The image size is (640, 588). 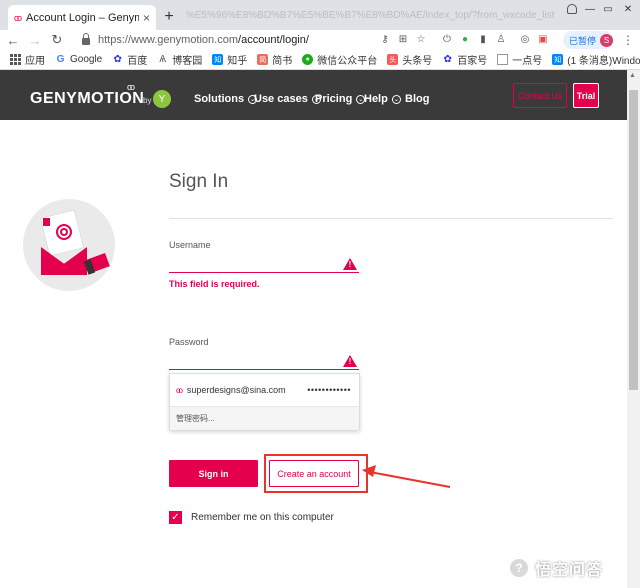 What do you see at coordinates (214, 284) in the screenshot?
I see `username-error: This field is required.` at bounding box center [214, 284].